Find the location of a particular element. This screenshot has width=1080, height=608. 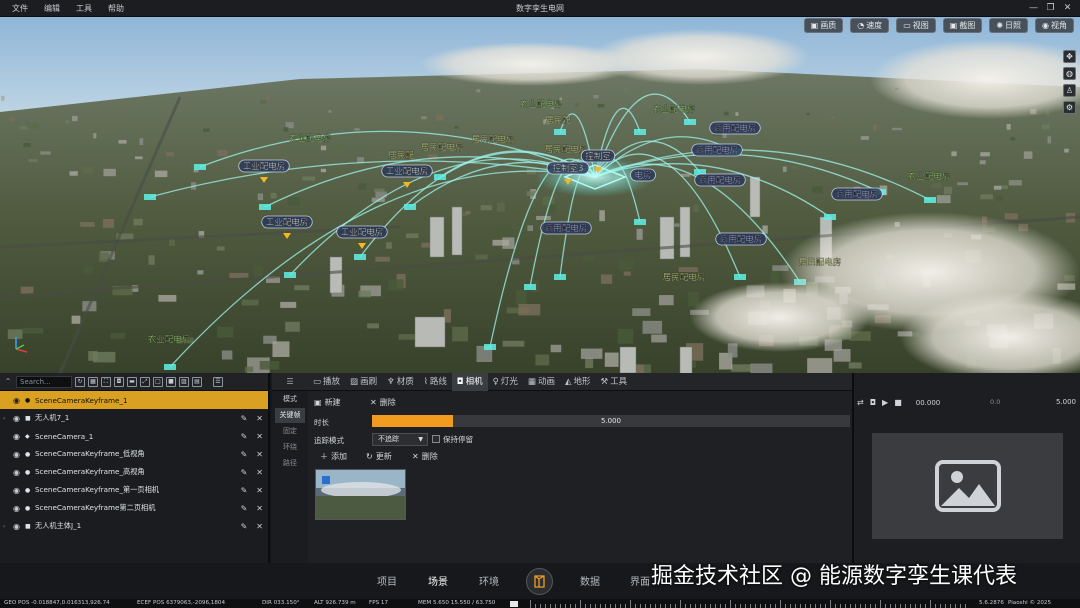

mode-option: 关键帧 is located at coordinates (290, 415).